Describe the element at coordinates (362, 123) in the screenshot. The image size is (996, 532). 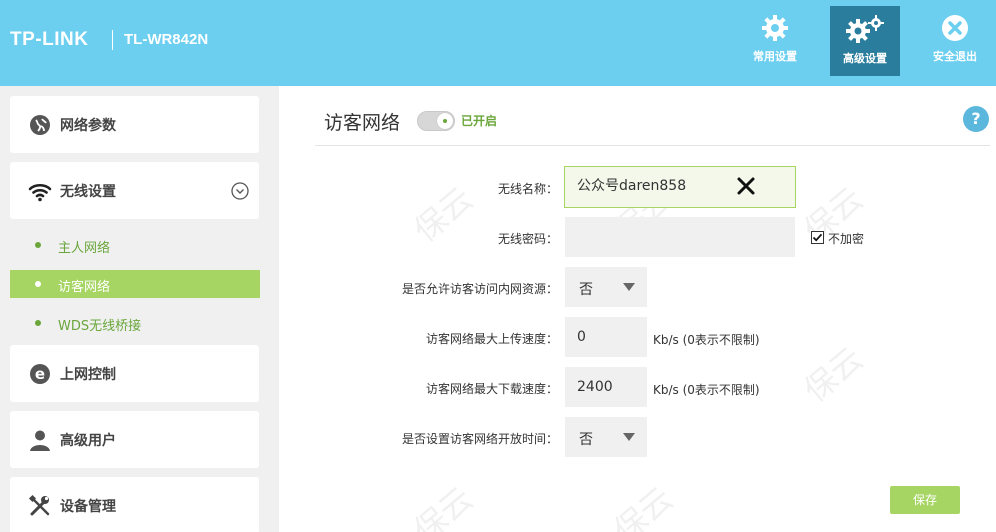
I see `page-title: 访客网络` at that location.